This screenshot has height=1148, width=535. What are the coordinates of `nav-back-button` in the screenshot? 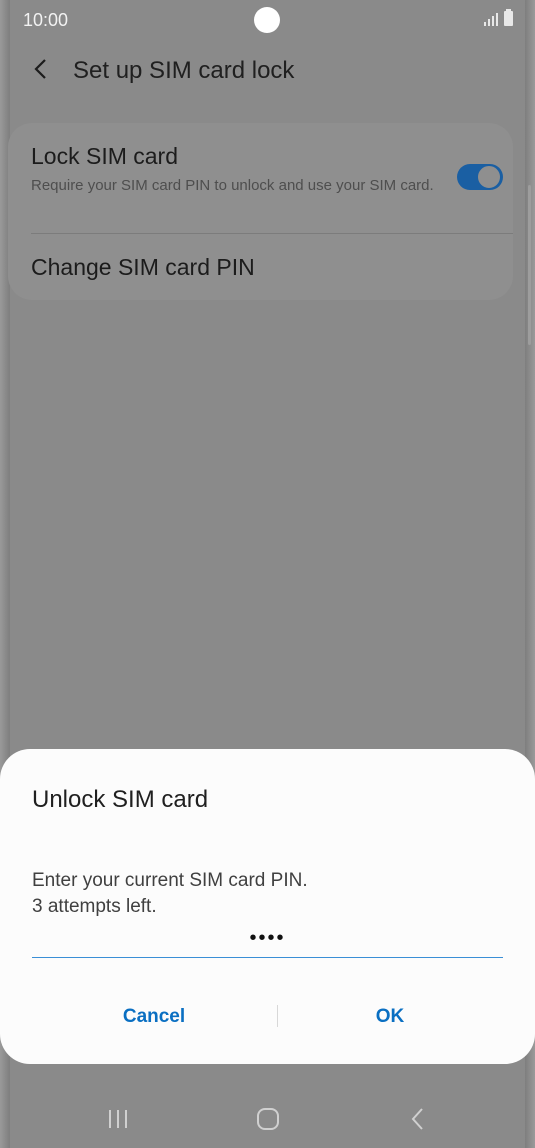 It's located at (418, 1119).